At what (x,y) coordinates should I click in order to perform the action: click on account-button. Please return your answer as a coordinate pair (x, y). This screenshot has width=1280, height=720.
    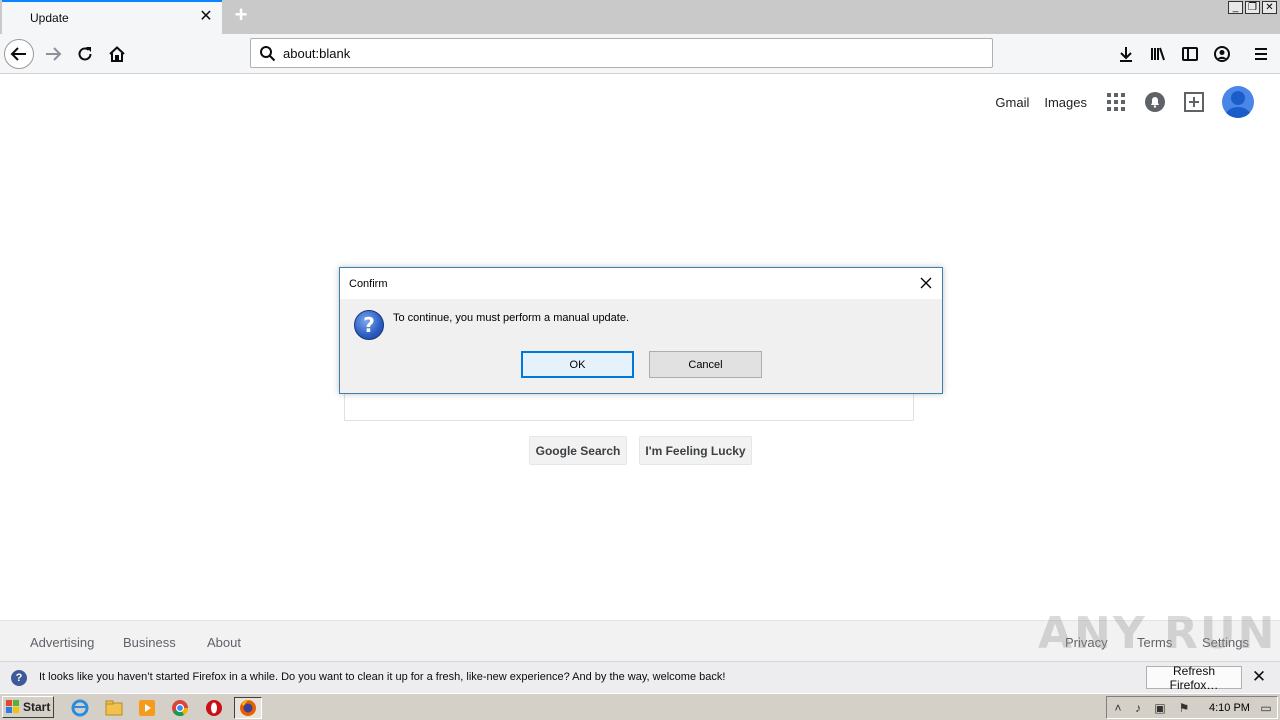
    Looking at the image, I should click on (1222, 54).